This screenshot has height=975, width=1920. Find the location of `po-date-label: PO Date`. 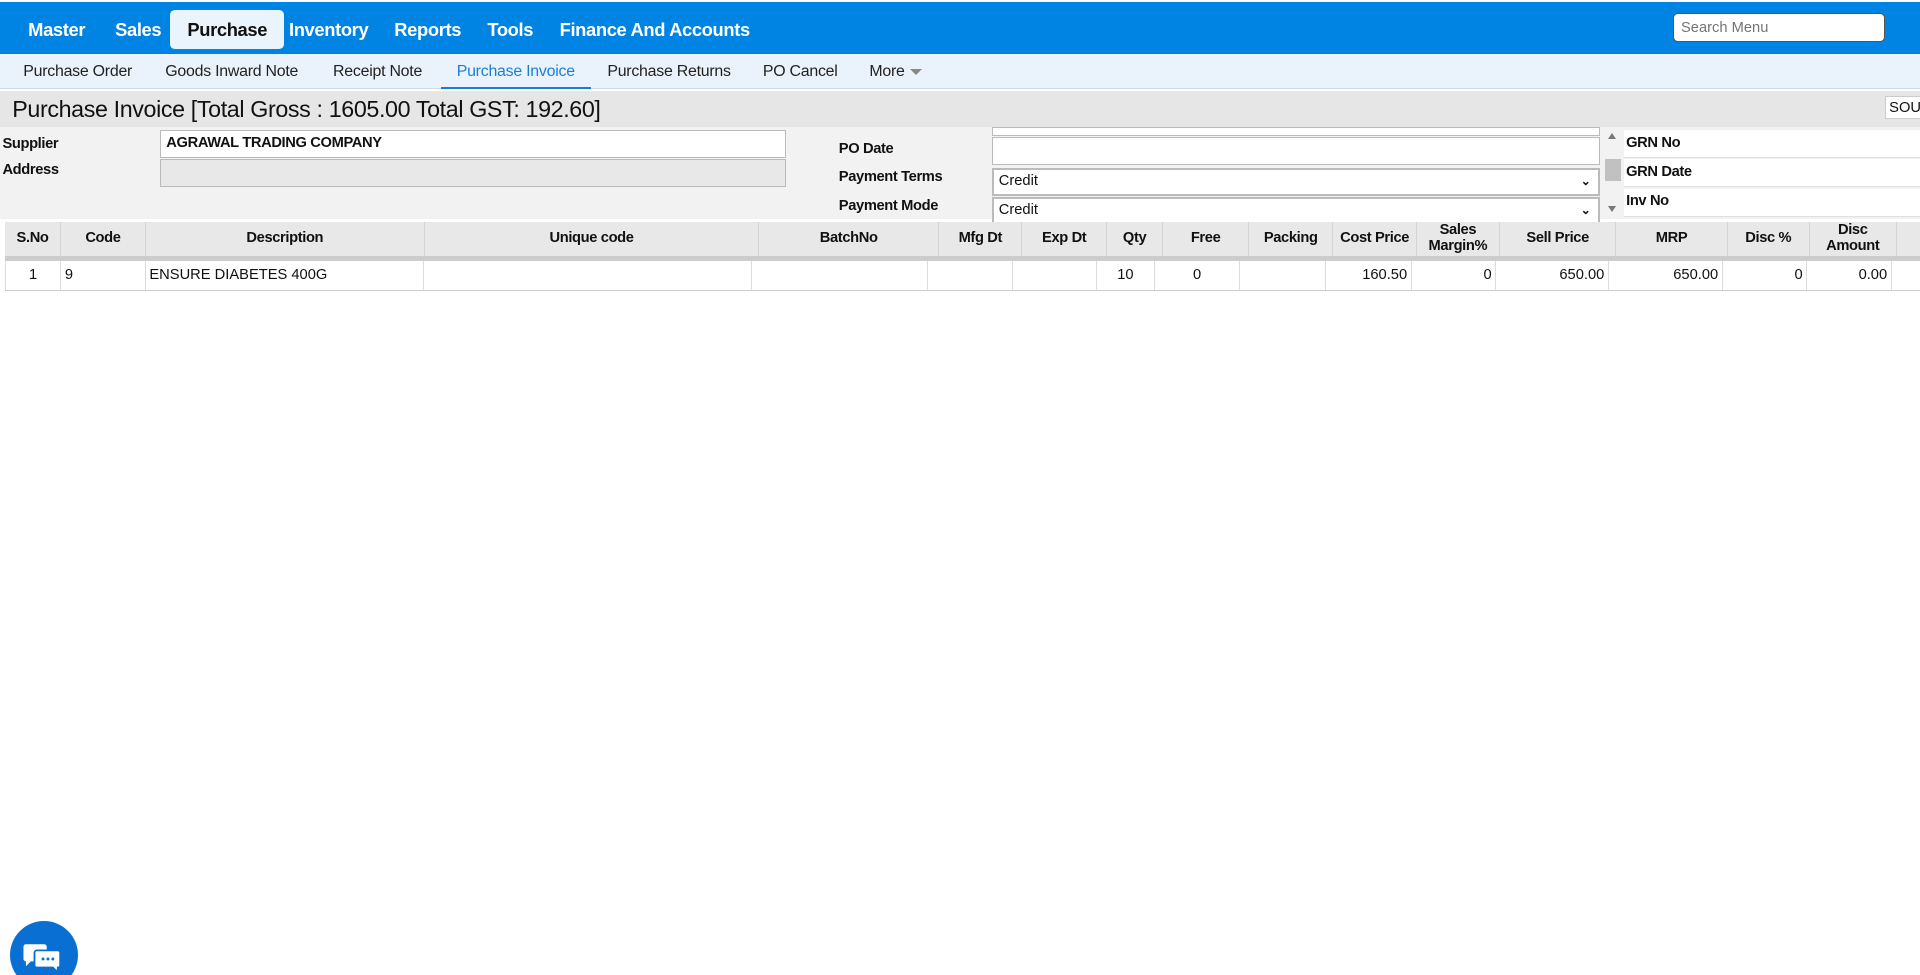

po-date-label: PO Date is located at coordinates (866, 148).